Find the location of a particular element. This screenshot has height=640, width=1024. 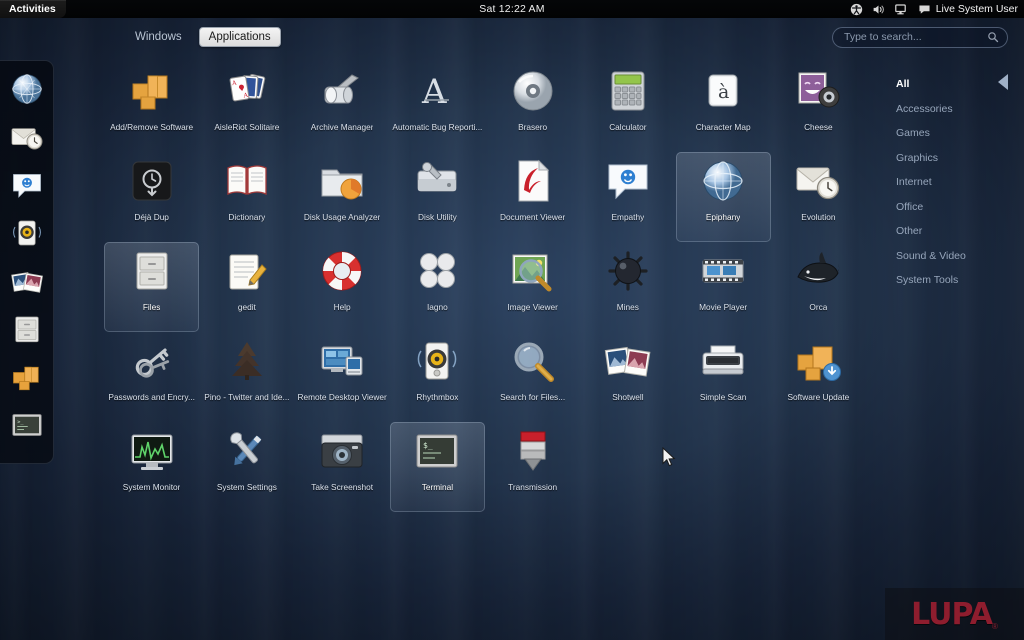

username-label: Live System User is located at coordinates (976, 9).